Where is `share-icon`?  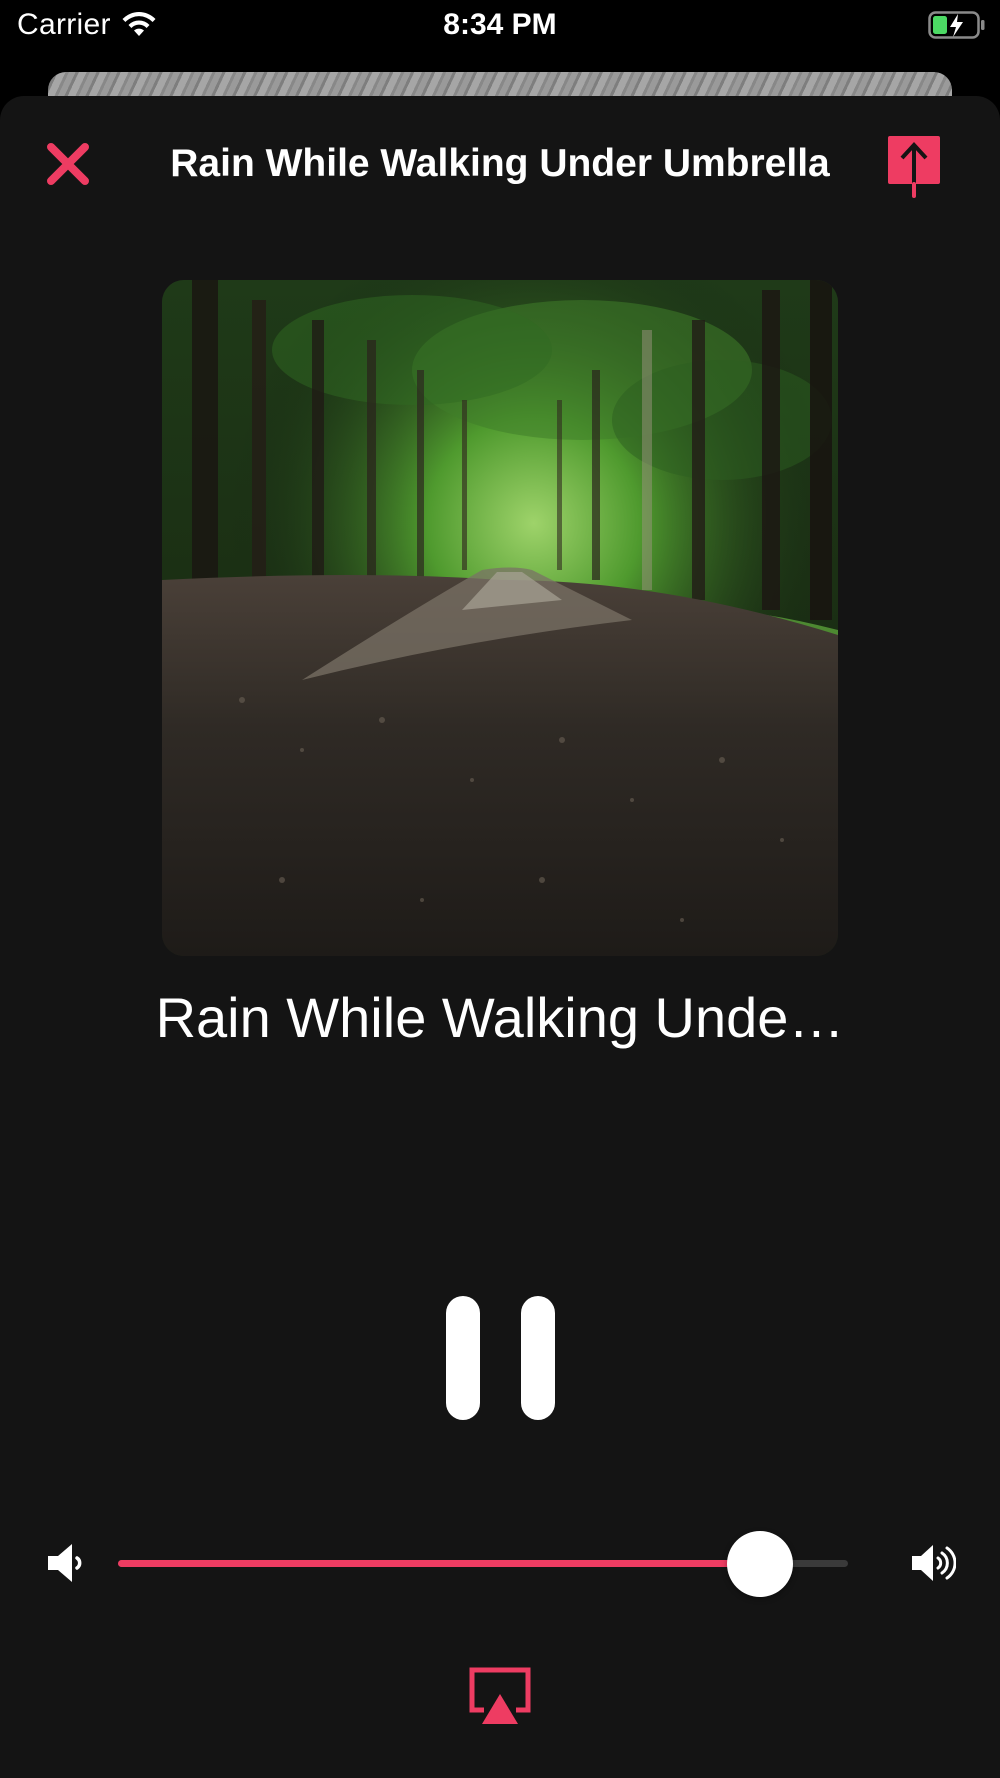 share-icon is located at coordinates (914, 167).